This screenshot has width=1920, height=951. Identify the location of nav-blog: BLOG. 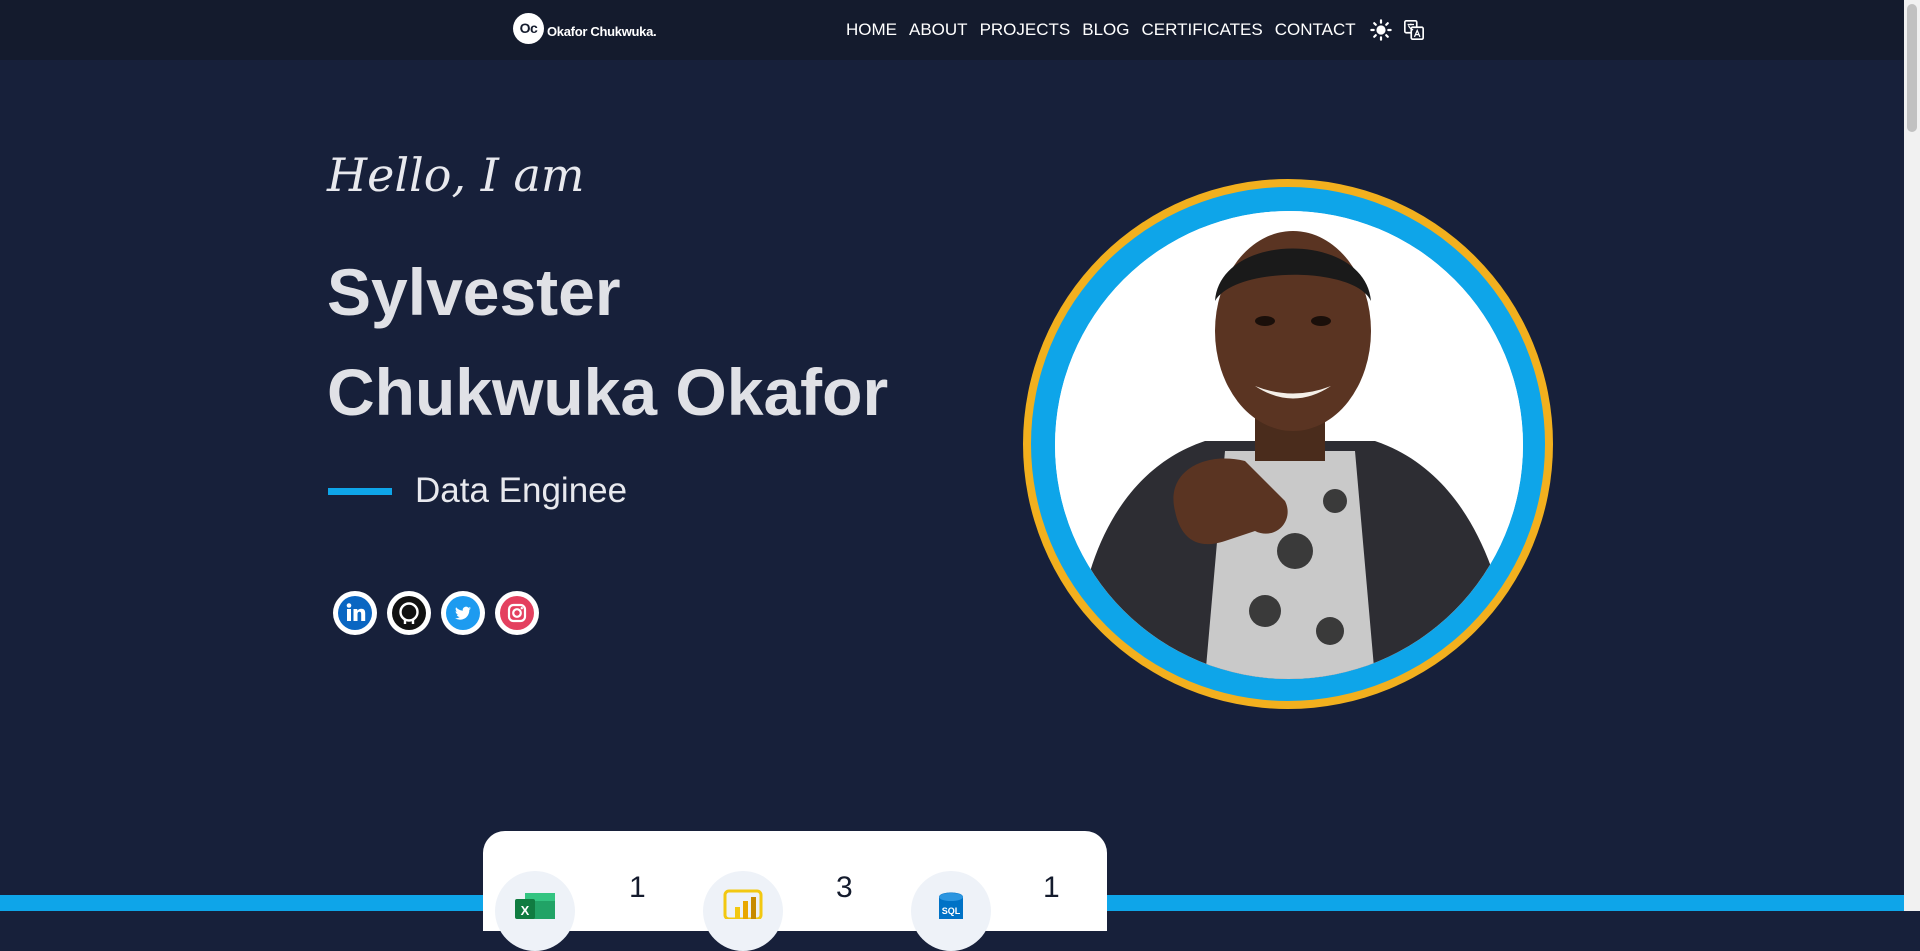
(1105, 30).